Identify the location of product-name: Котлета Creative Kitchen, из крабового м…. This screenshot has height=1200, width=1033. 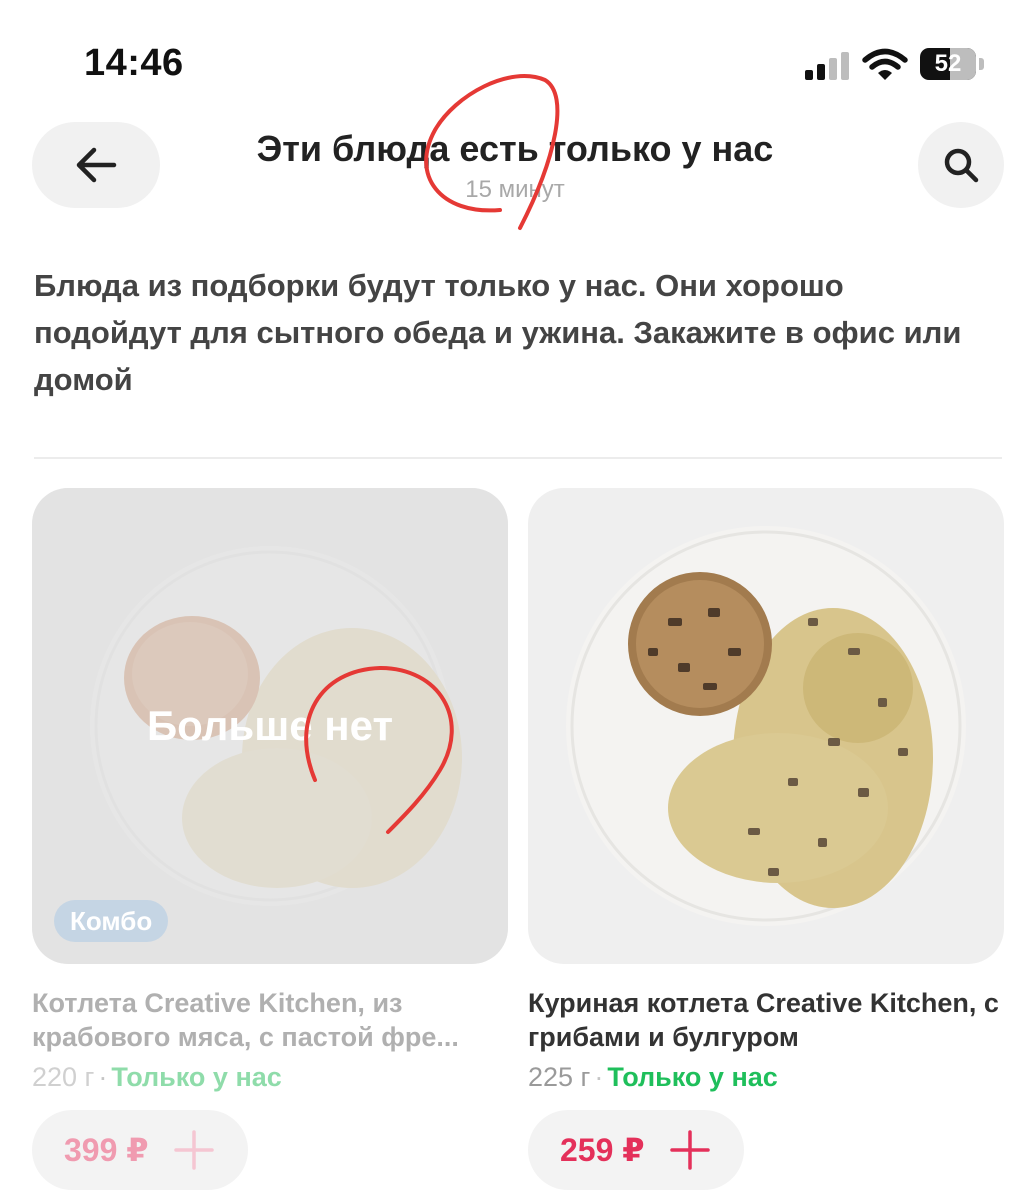
(270, 1020).